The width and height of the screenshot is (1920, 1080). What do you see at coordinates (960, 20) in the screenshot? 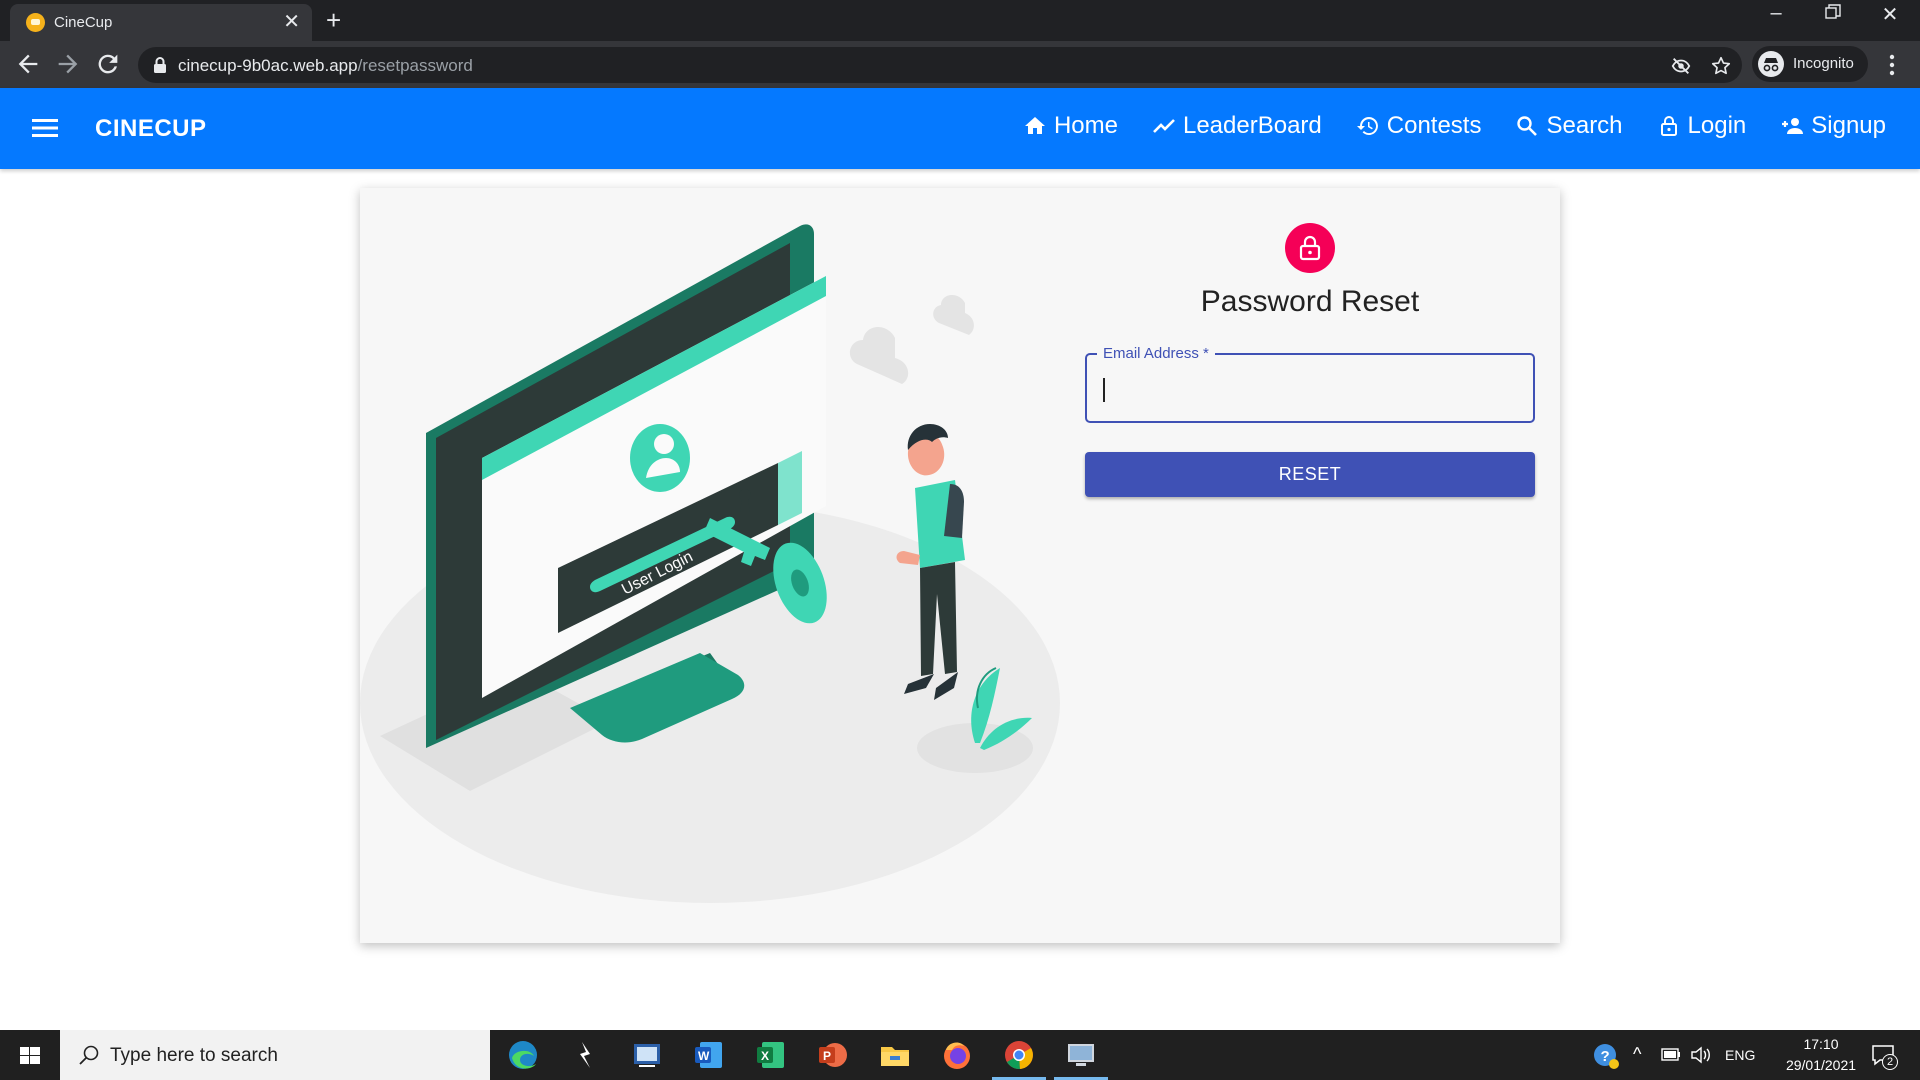
I see `browser-tab-bar: CineCup ✕ + – ✕` at bounding box center [960, 20].